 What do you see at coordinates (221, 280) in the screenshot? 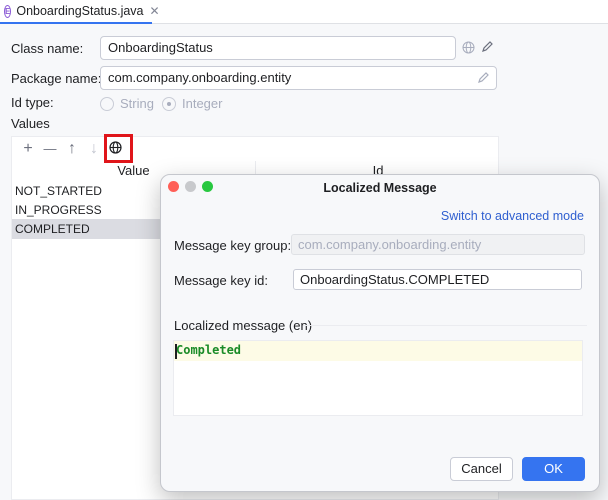
I see `message-key-id-label: Message key id:` at bounding box center [221, 280].